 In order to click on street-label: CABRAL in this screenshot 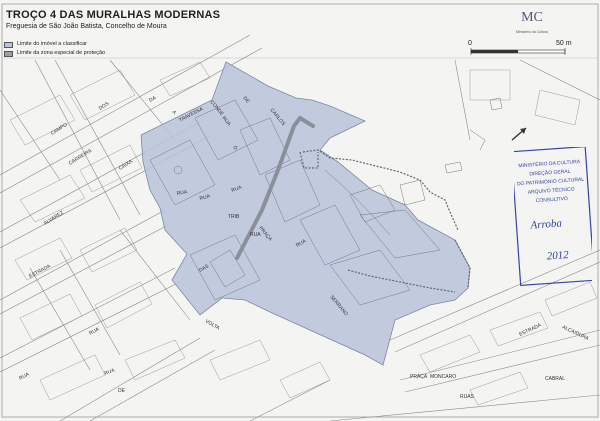, I will do `click(555, 379)`.